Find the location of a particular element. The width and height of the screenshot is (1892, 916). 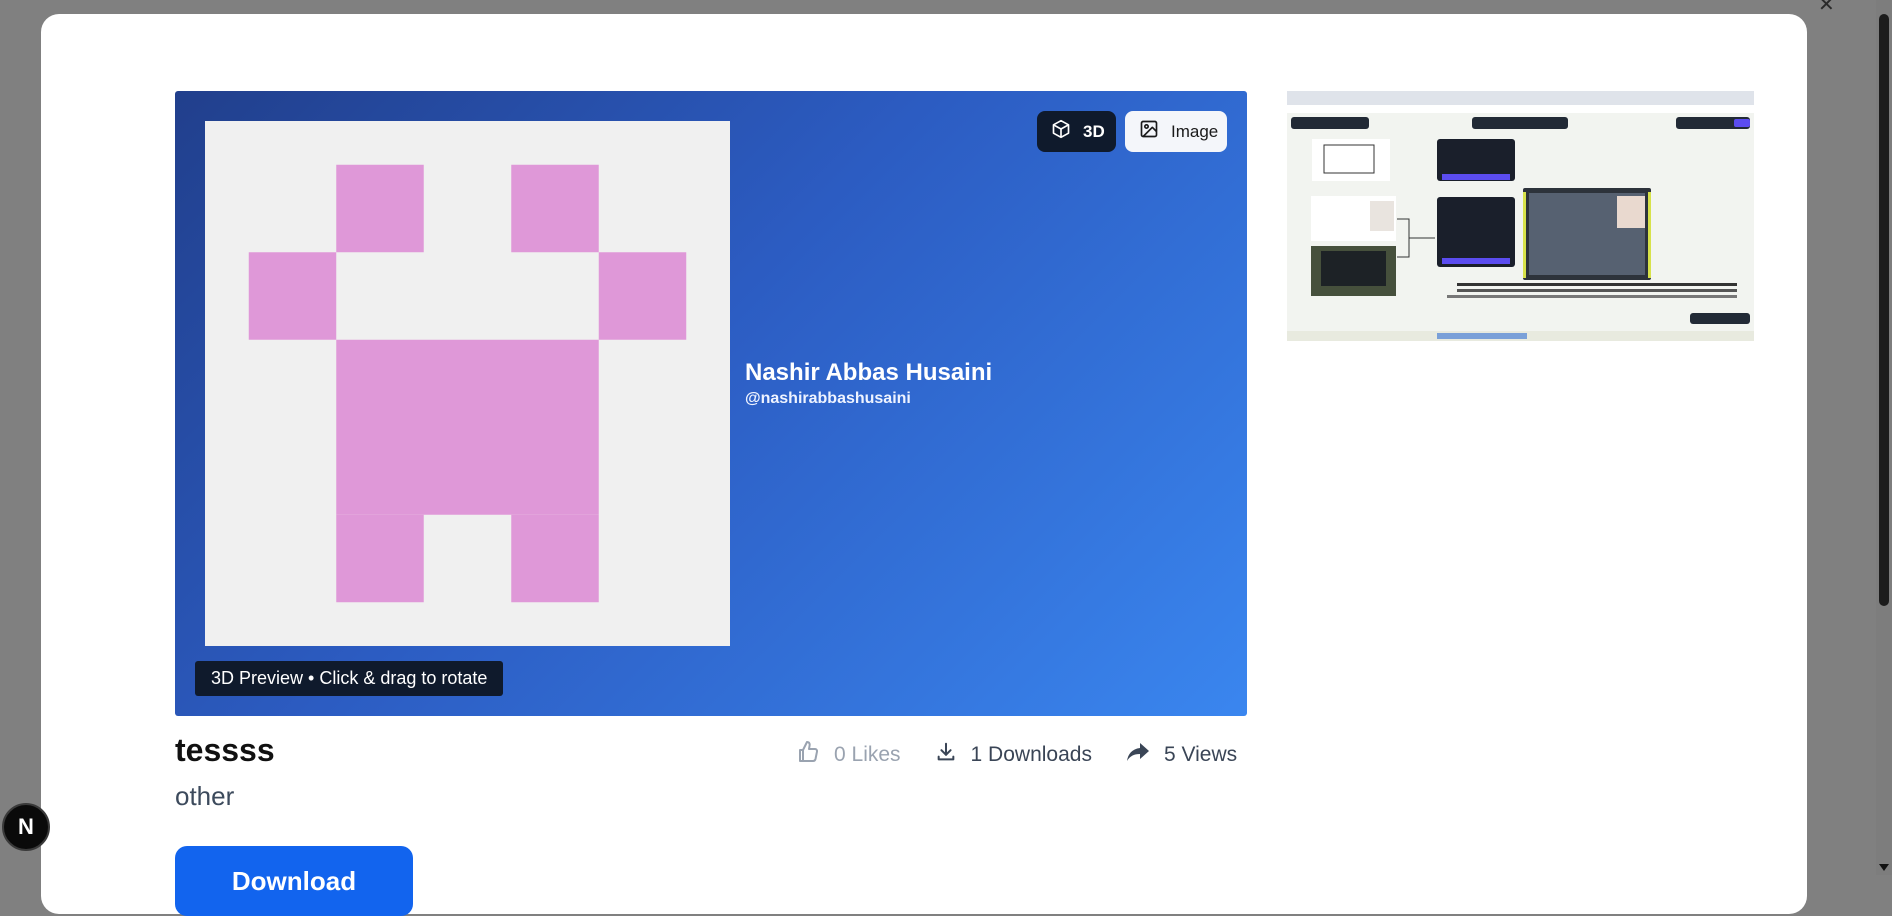

thumbs-up-icon is located at coordinates (808, 755).